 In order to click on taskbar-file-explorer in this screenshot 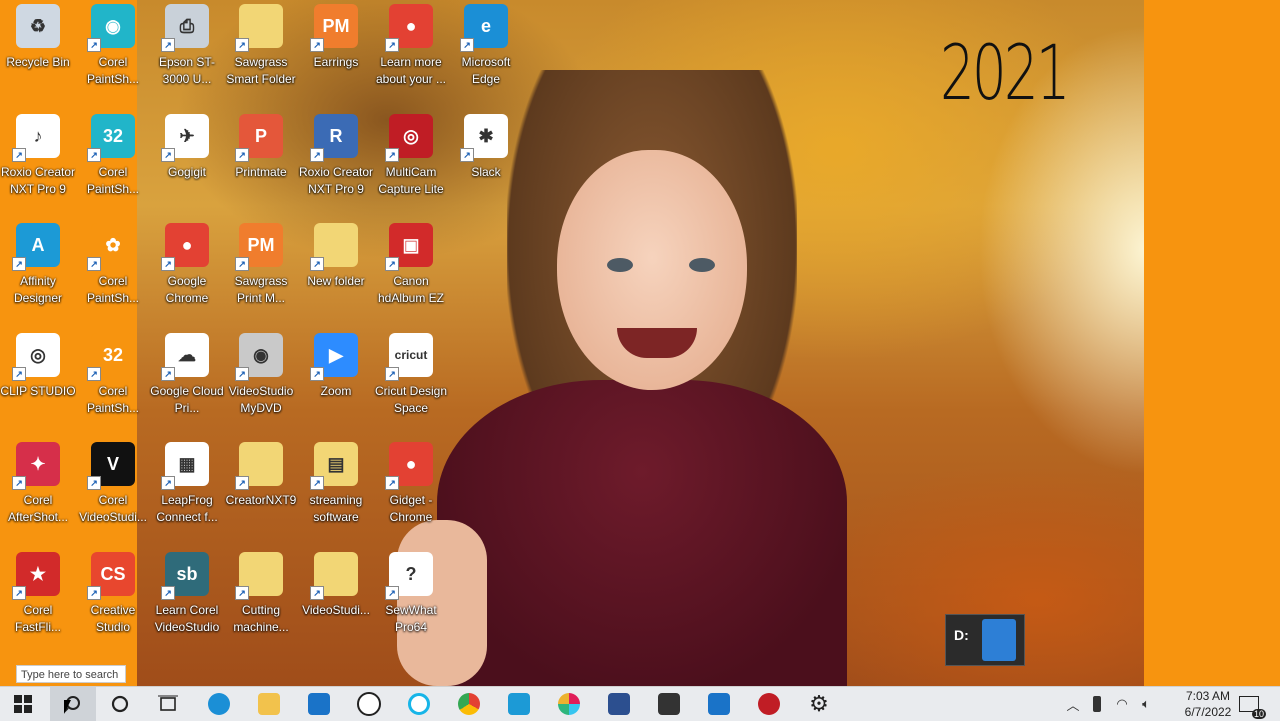, I will do `click(269, 704)`.